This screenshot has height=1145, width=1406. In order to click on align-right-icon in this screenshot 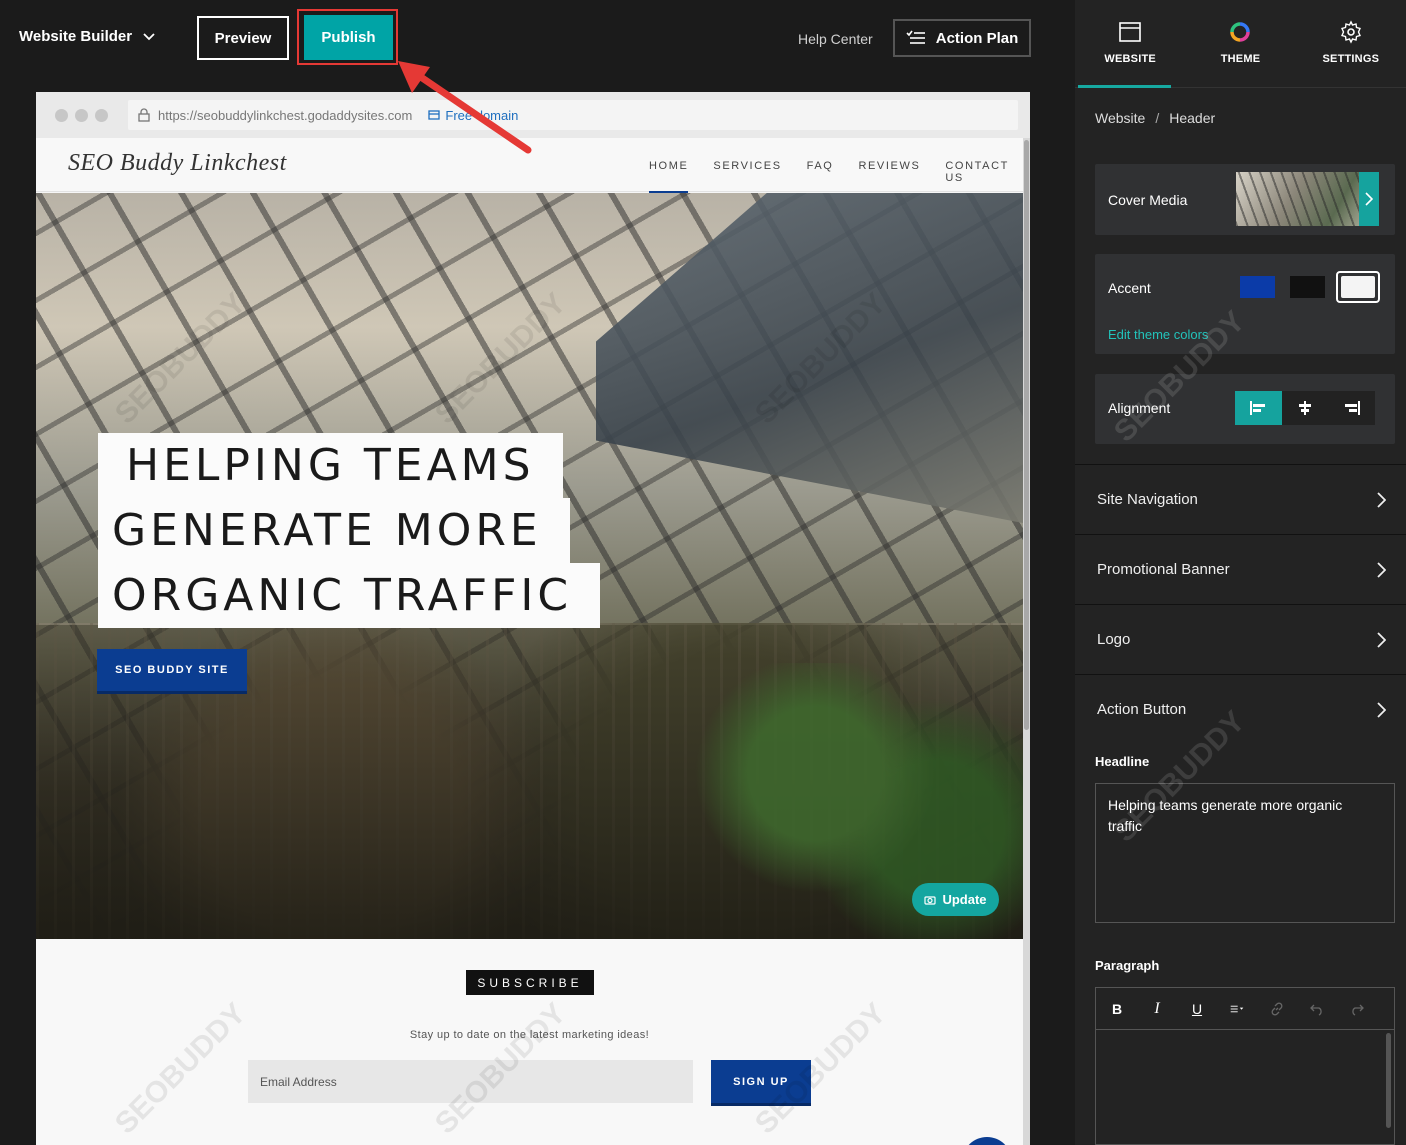, I will do `click(1352, 408)`.